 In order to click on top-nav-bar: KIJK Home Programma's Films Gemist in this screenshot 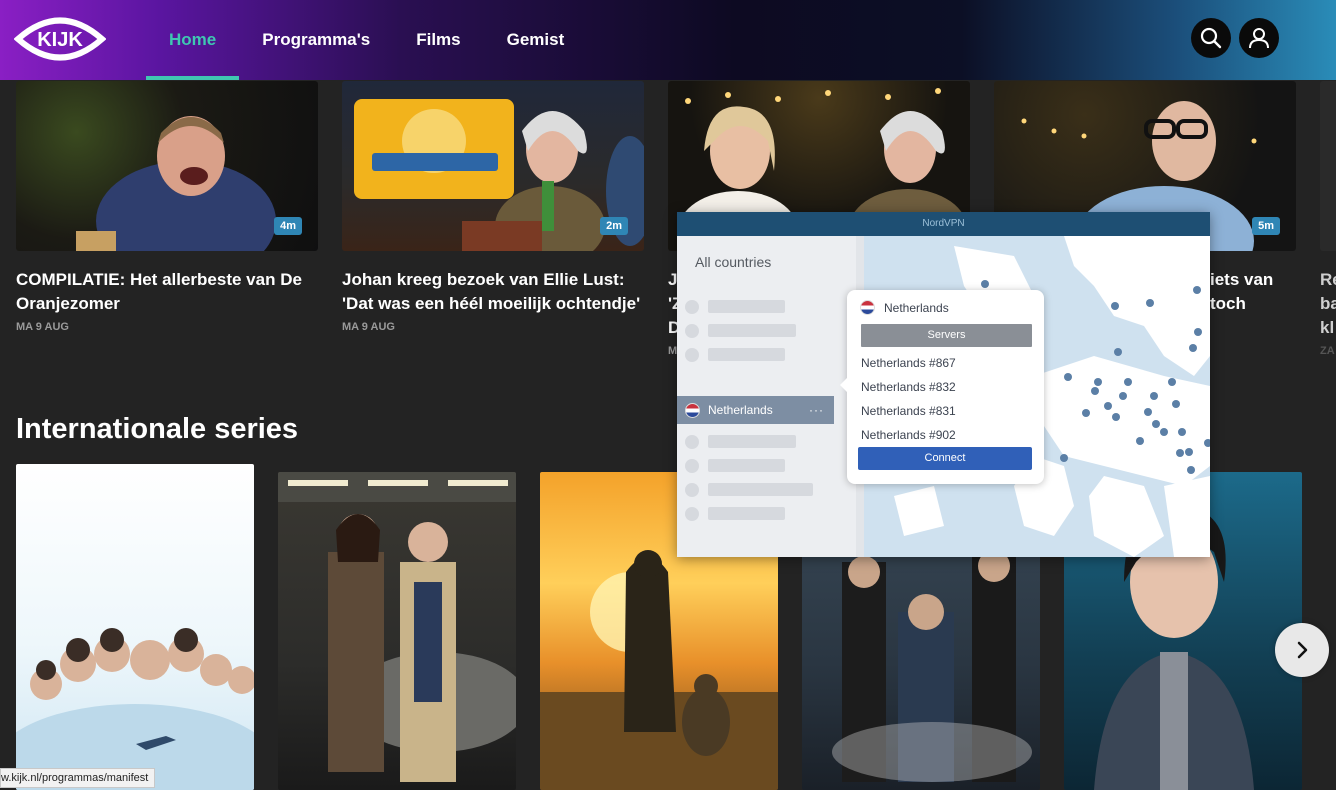, I will do `click(668, 40)`.